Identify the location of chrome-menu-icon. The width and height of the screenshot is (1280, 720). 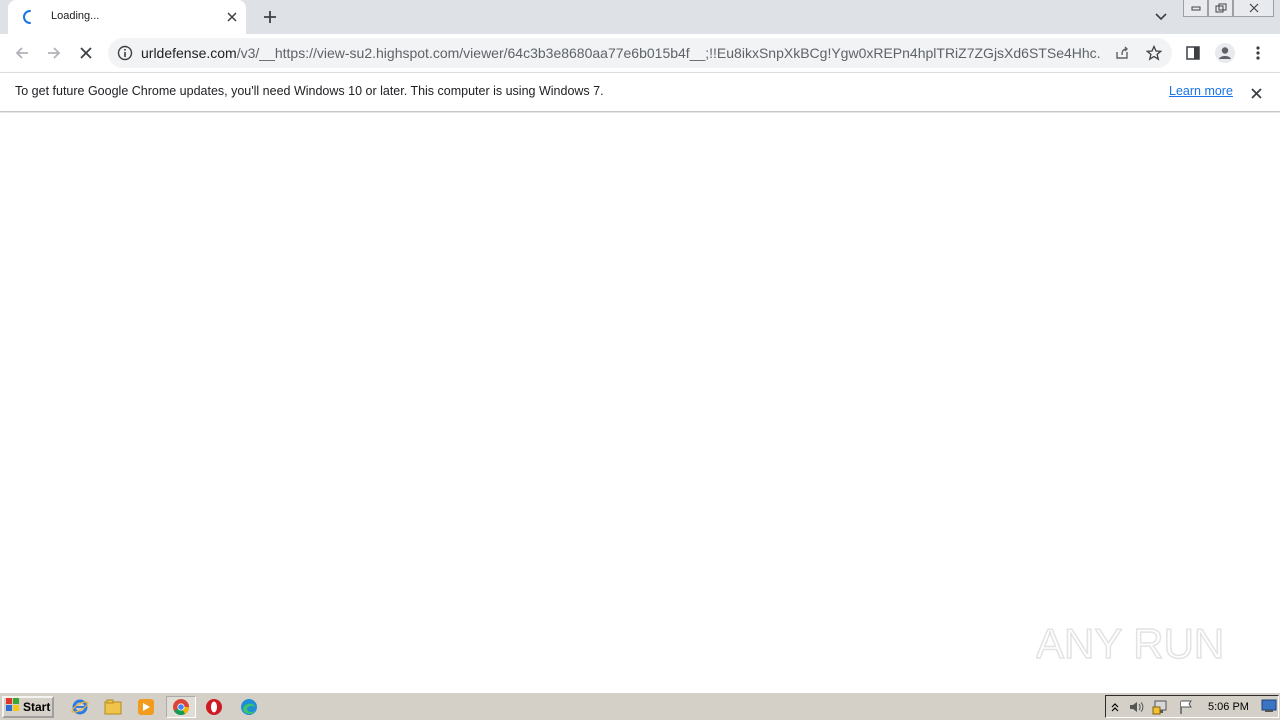
(1258, 53).